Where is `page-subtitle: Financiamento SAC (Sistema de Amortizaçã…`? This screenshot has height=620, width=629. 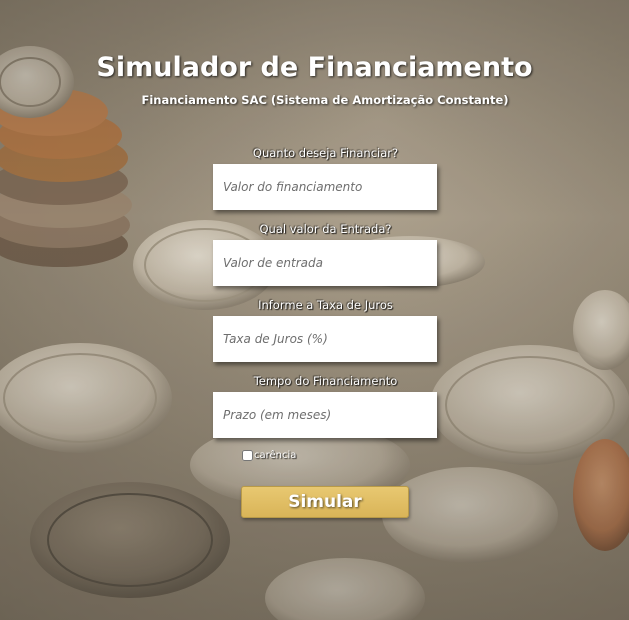
page-subtitle: Financiamento SAC (Sistema de Amortizaçã… is located at coordinates (325, 100).